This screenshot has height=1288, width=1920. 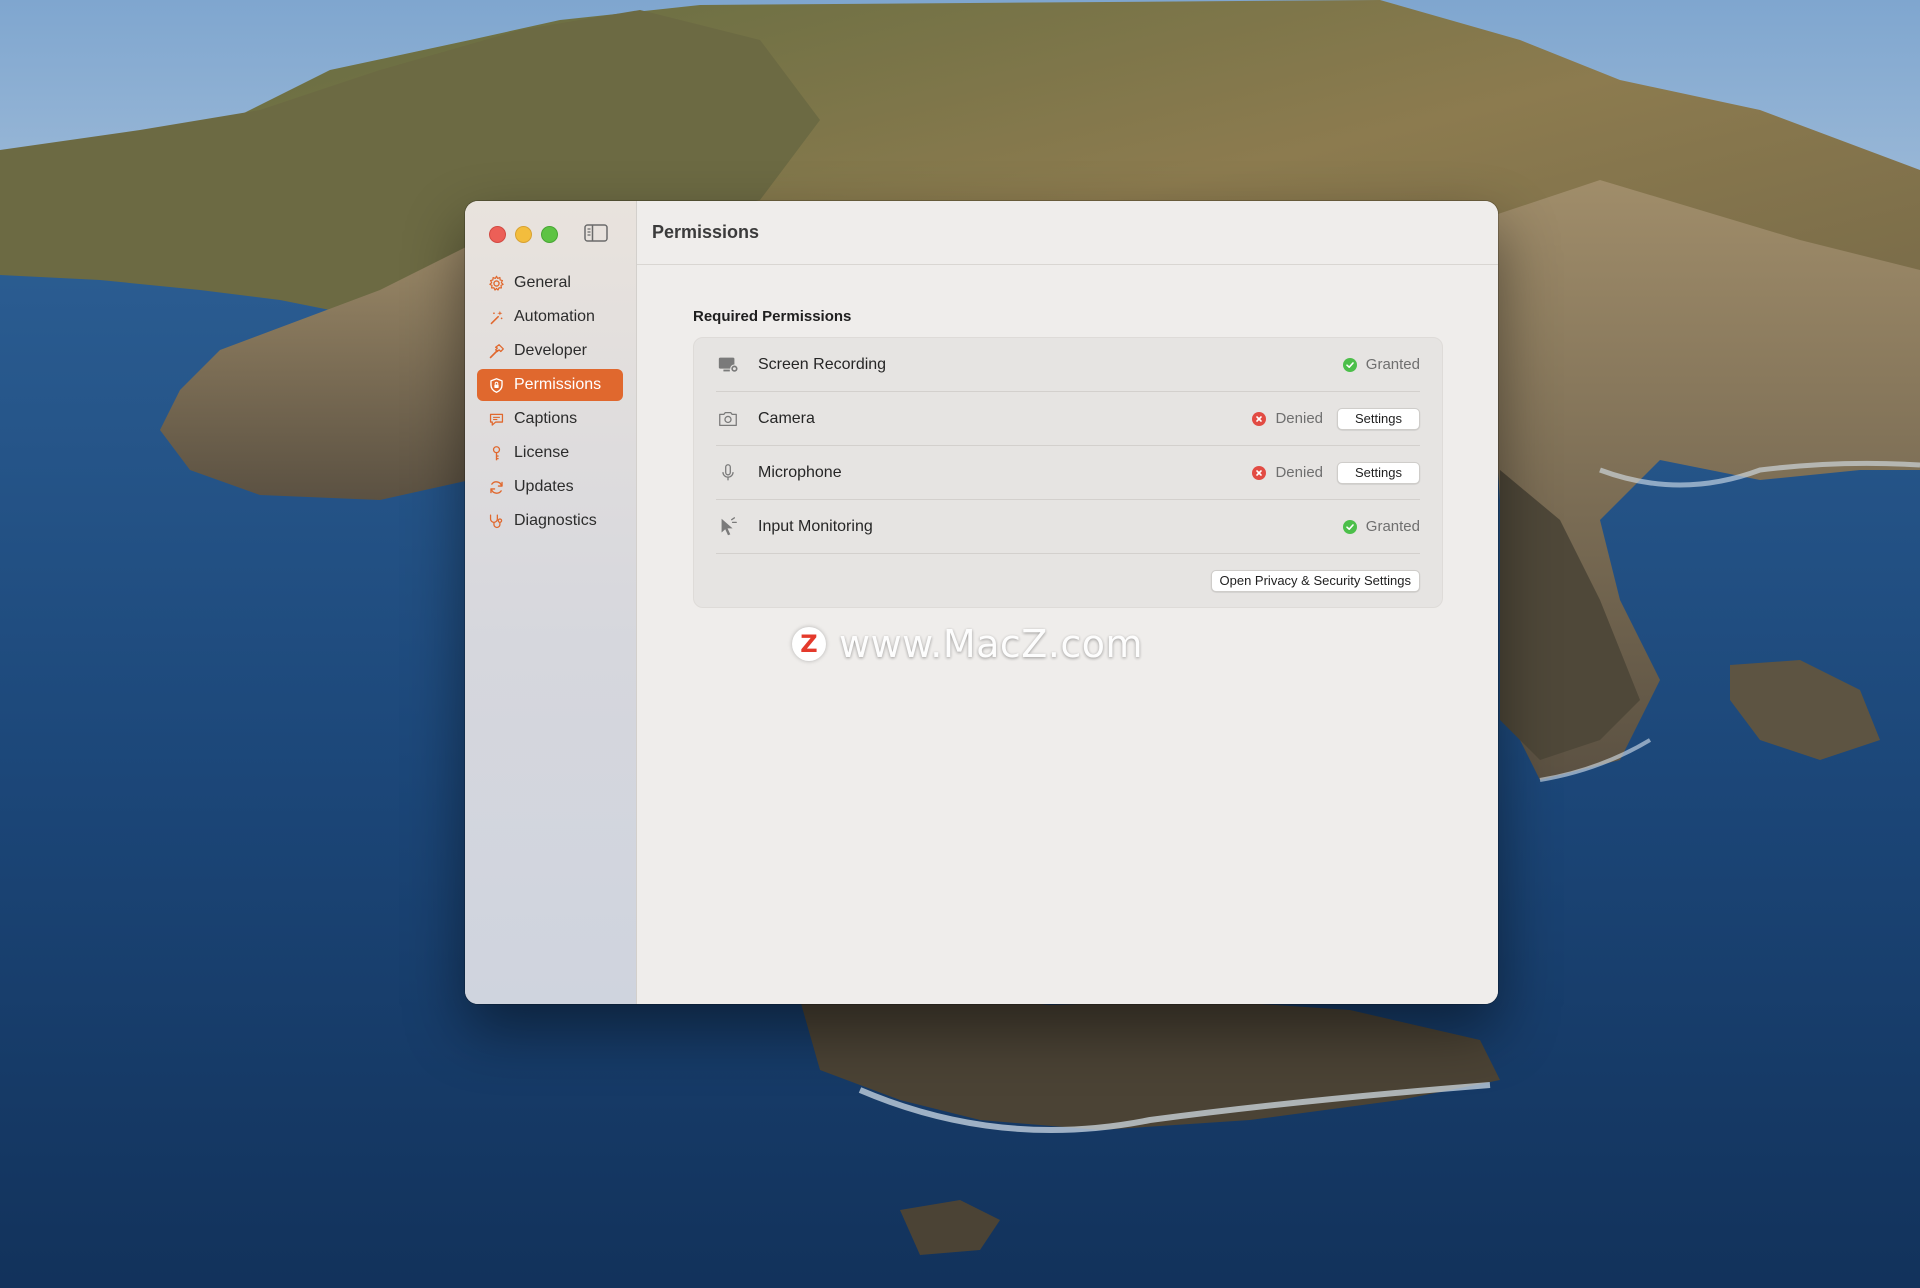 I want to click on minimize-button, so click(x=523, y=234).